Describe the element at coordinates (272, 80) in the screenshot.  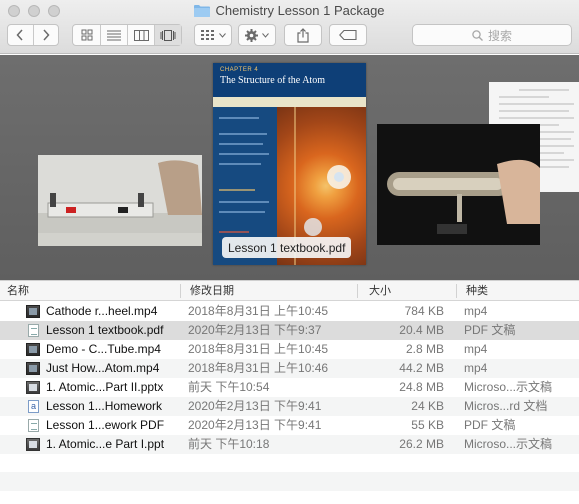
I see `book-title: The Structure of the Atom` at that location.